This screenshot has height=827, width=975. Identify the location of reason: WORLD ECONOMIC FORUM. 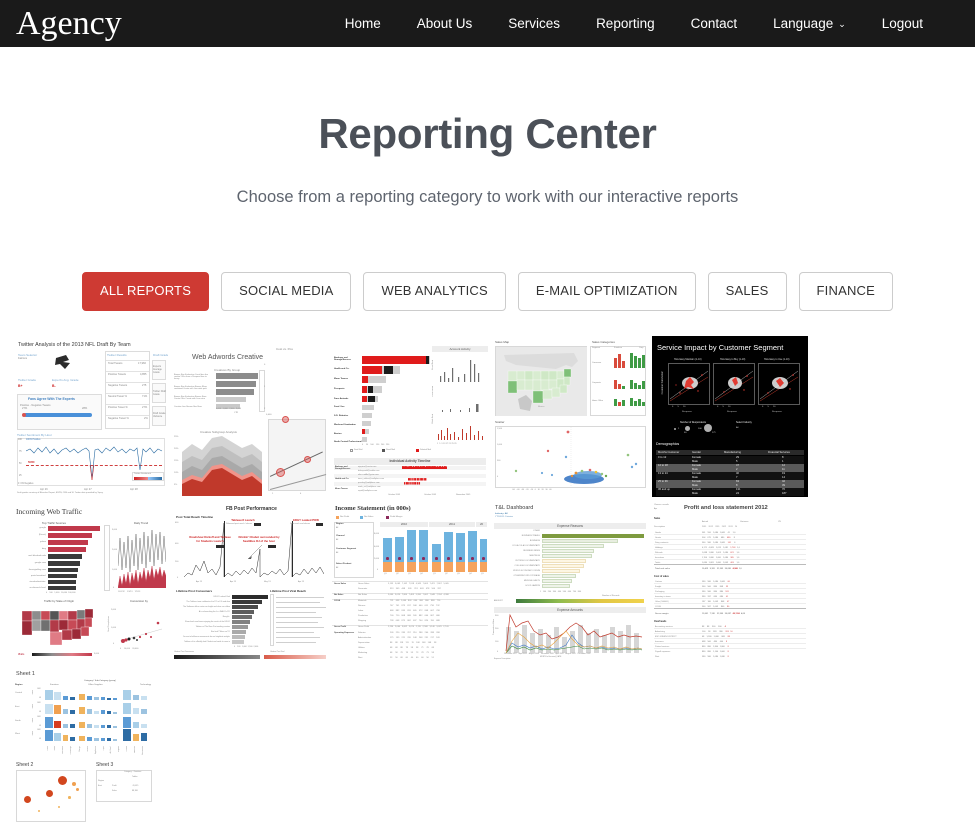
(526, 571).